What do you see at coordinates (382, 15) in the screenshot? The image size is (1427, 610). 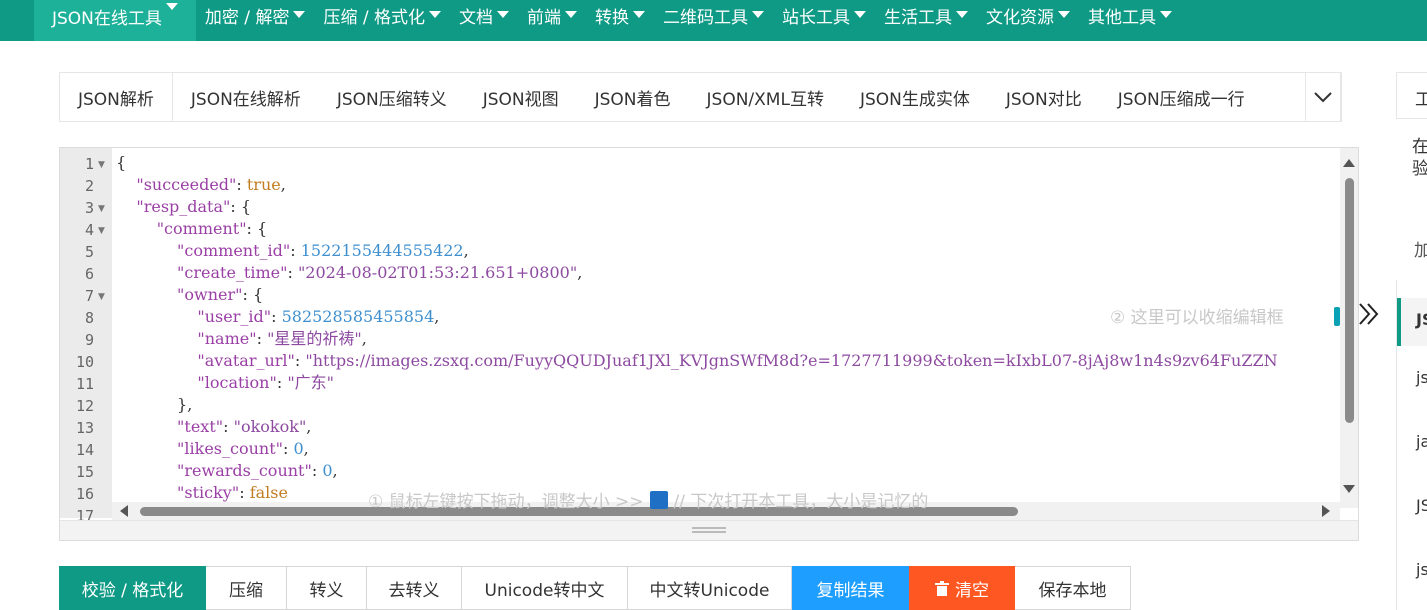 I see `nav-item: 压缩 / 格式化` at bounding box center [382, 15].